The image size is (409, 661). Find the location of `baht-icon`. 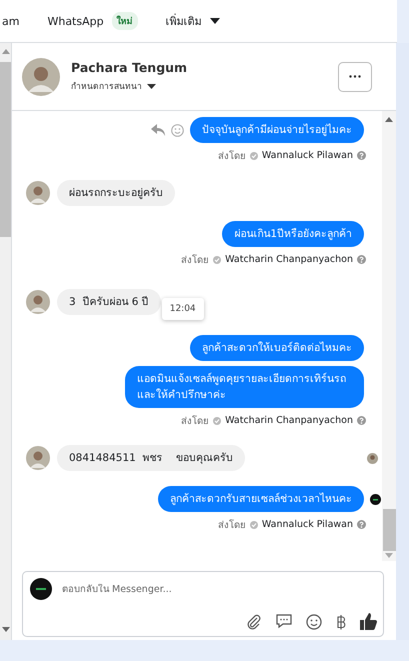

baht-icon is located at coordinates (341, 622).